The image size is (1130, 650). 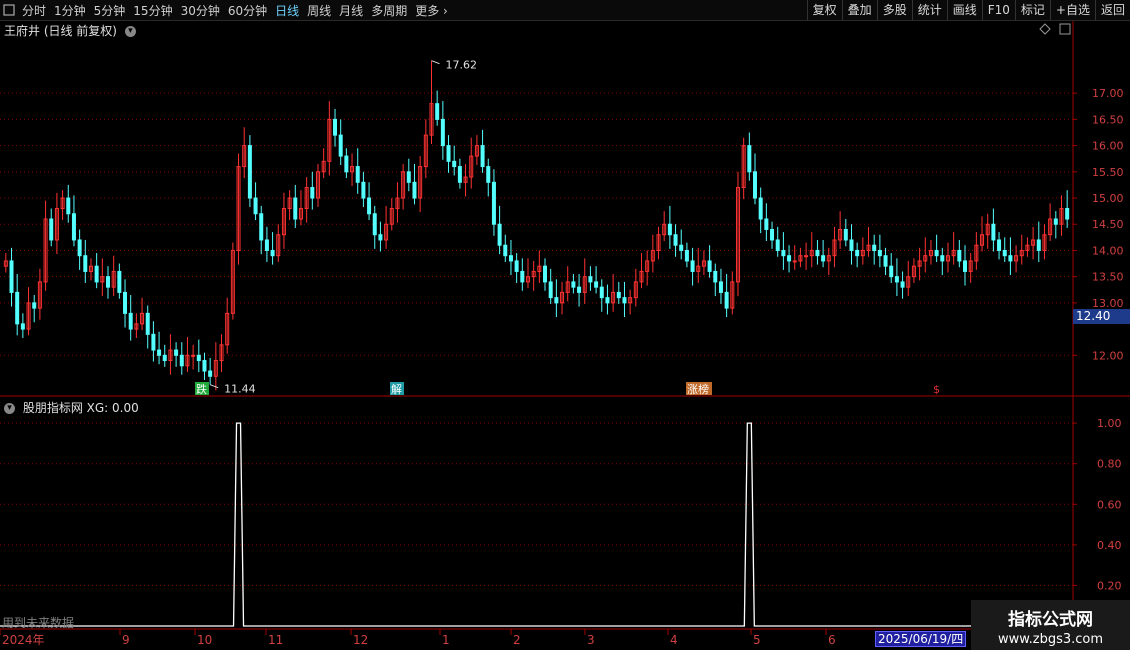 What do you see at coordinates (1108, 119) in the screenshot?
I see `price-axis-label: 16.50` at bounding box center [1108, 119].